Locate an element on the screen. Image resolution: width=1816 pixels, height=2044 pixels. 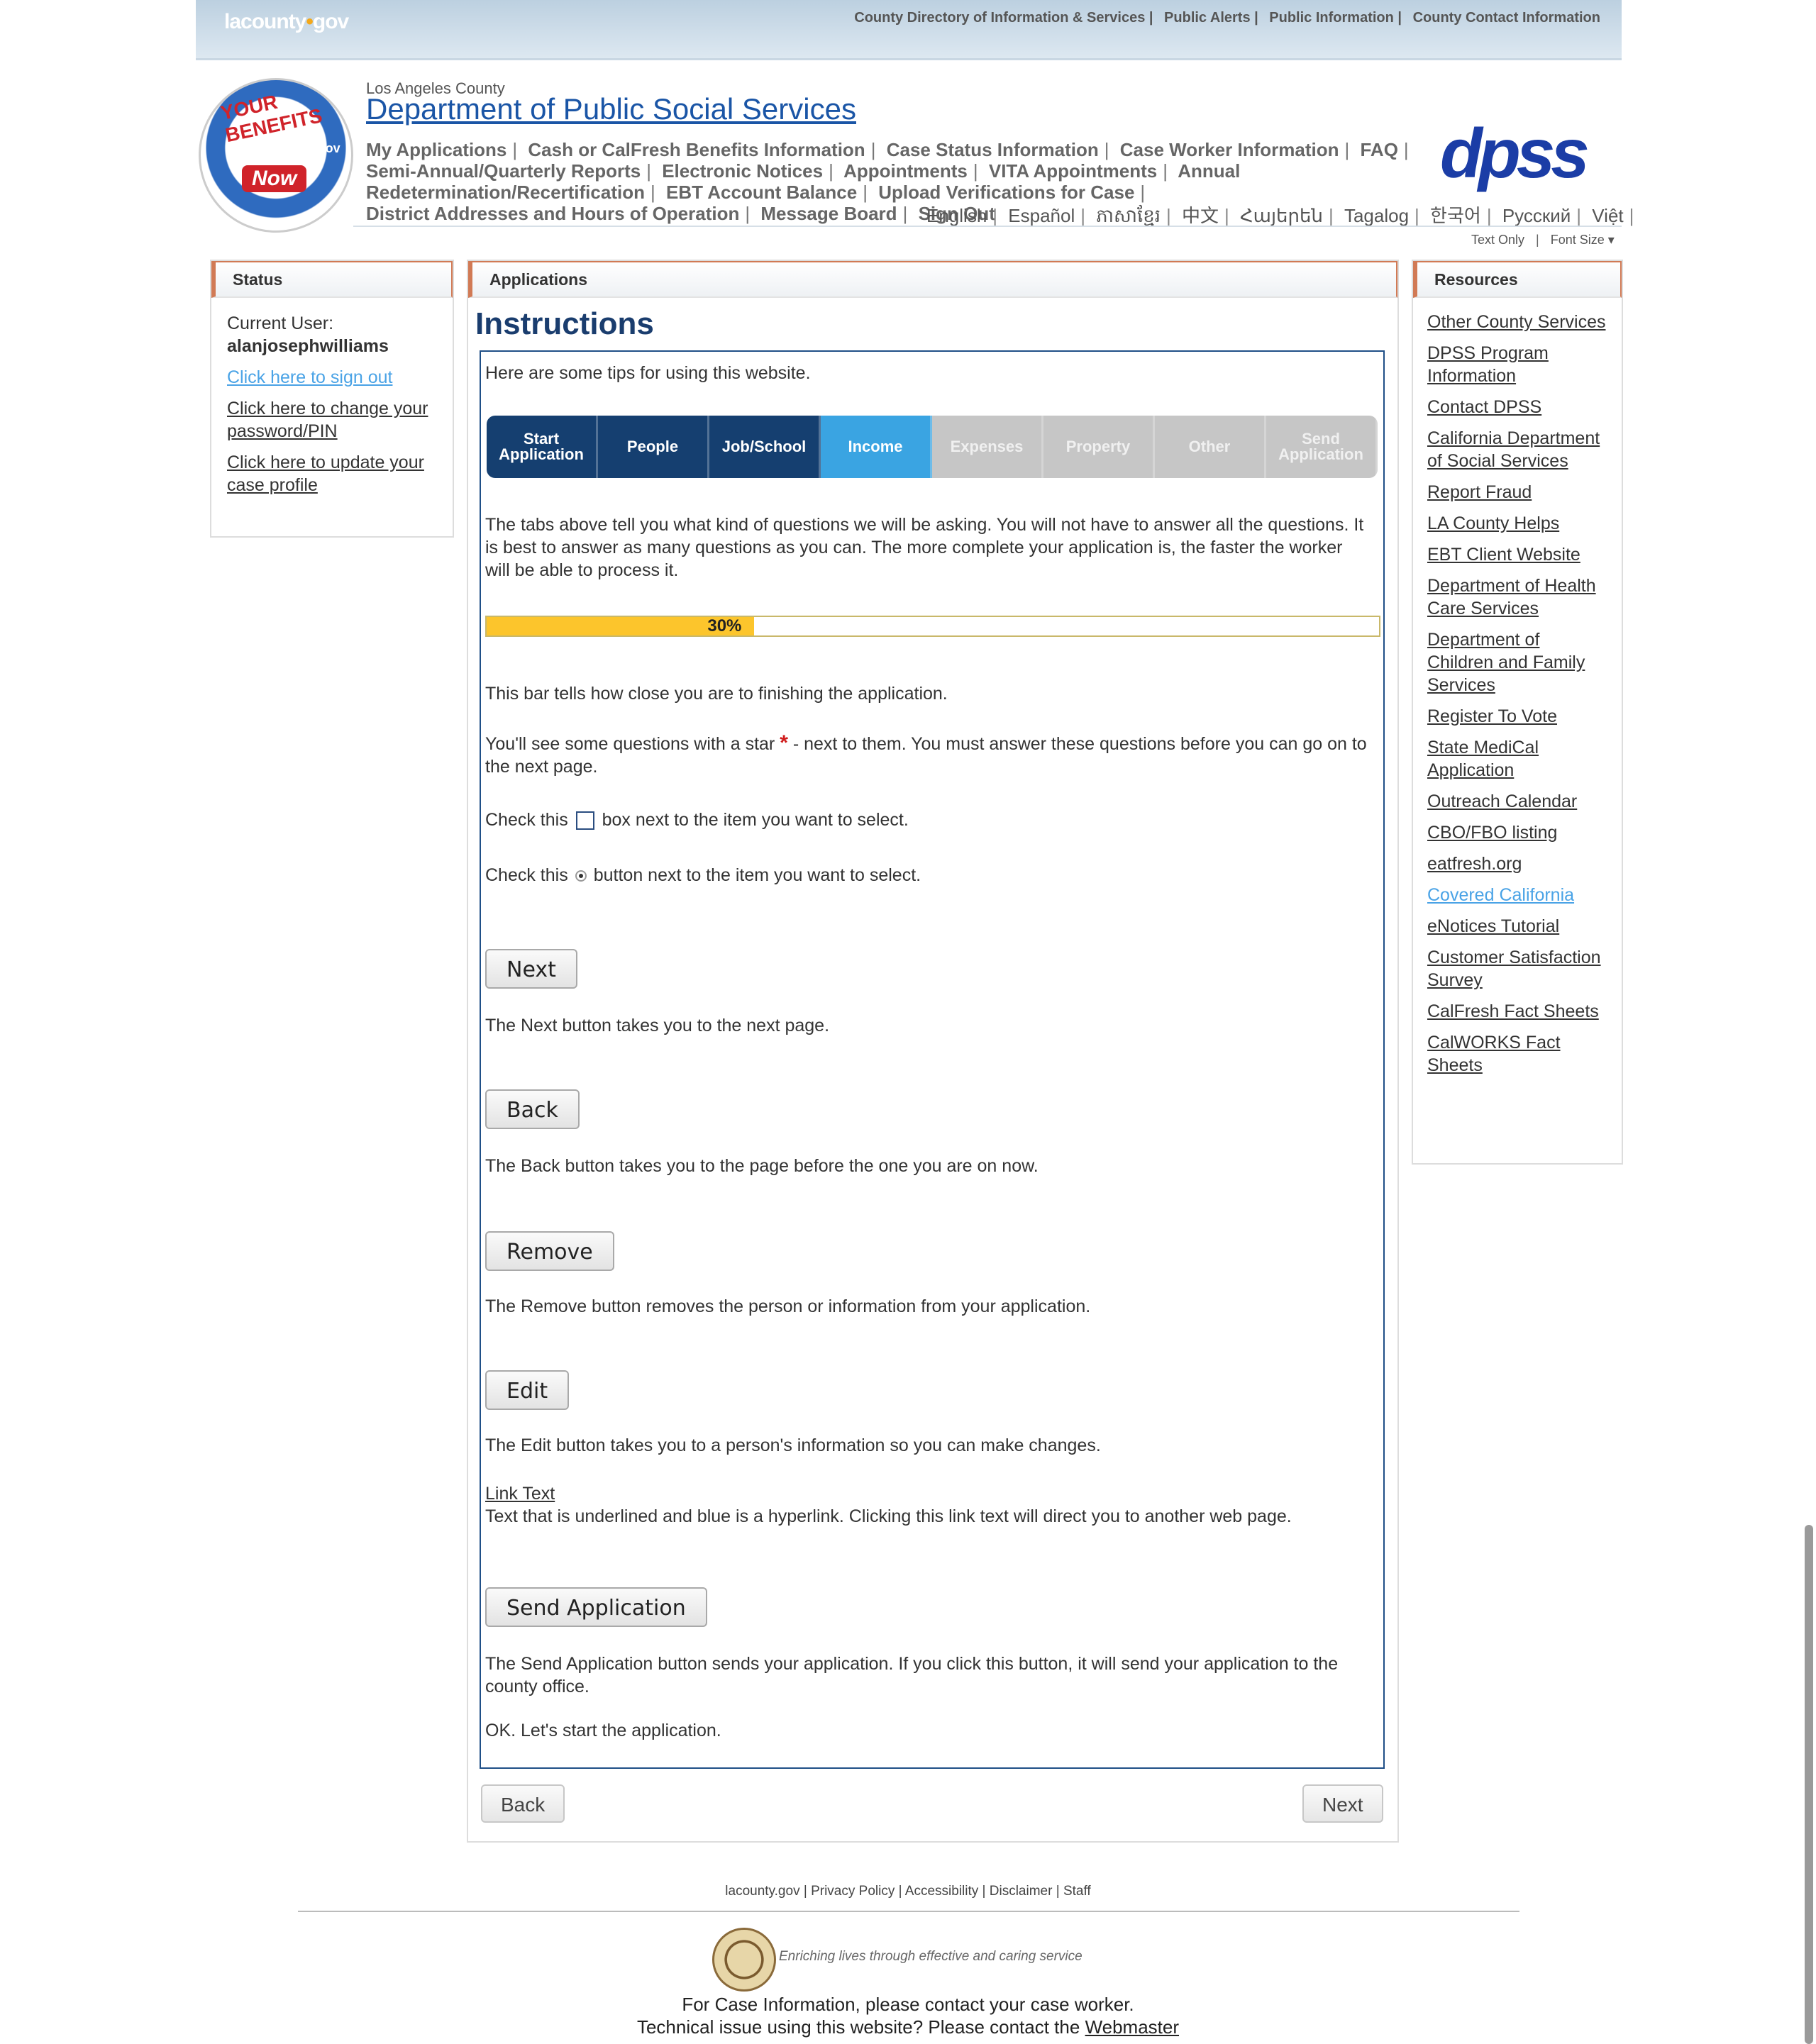
nav-semi-annual: Semi-Annual/Quarterly Reports is located at coordinates (504, 171).